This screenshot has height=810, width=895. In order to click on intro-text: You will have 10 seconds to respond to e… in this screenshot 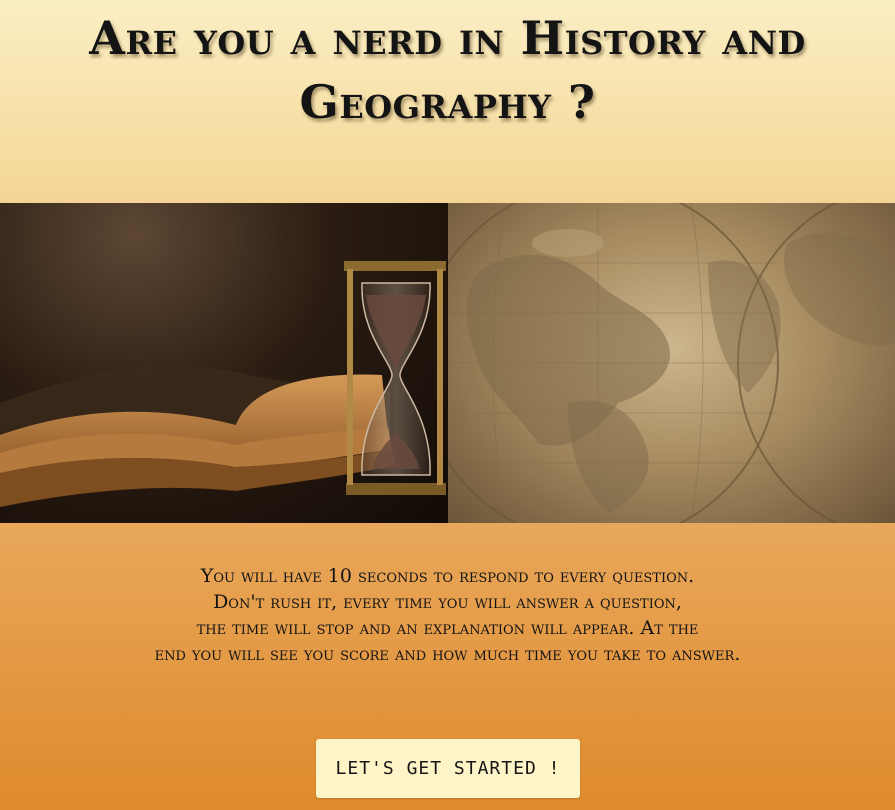, I will do `click(447, 615)`.